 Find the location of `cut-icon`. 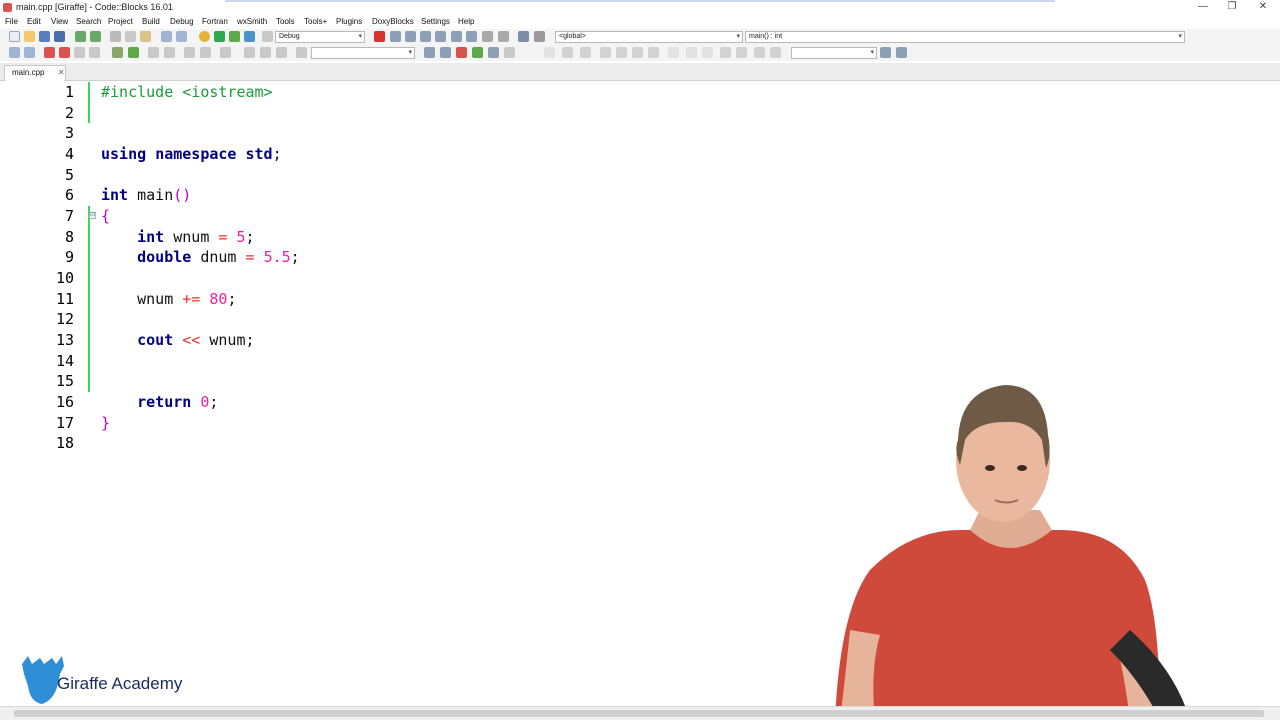

cut-icon is located at coordinates (115, 36).